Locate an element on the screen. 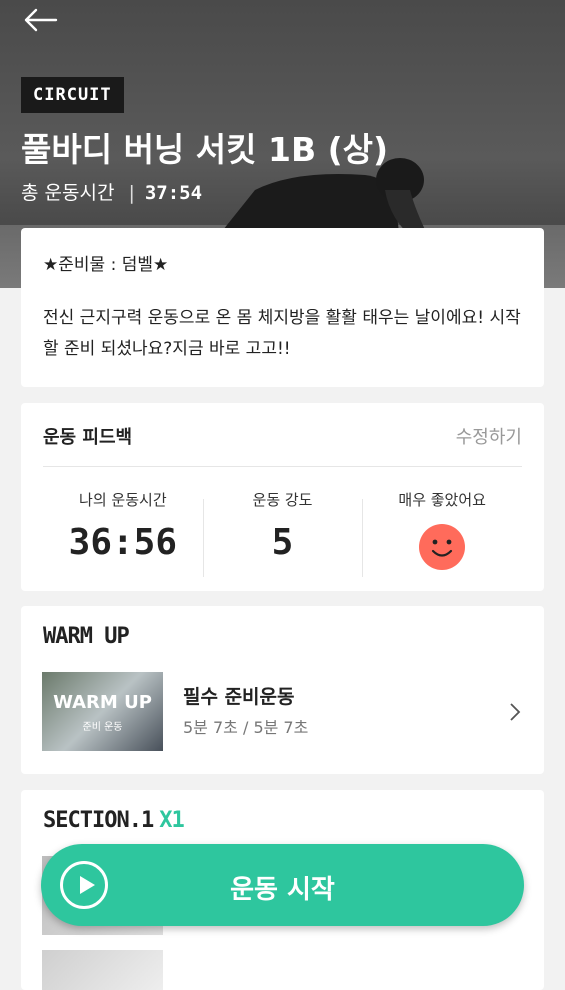 Image resolution: width=565 pixels, height=990 pixels. start-workout-button: 운동 시작 is located at coordinates (282, 885).